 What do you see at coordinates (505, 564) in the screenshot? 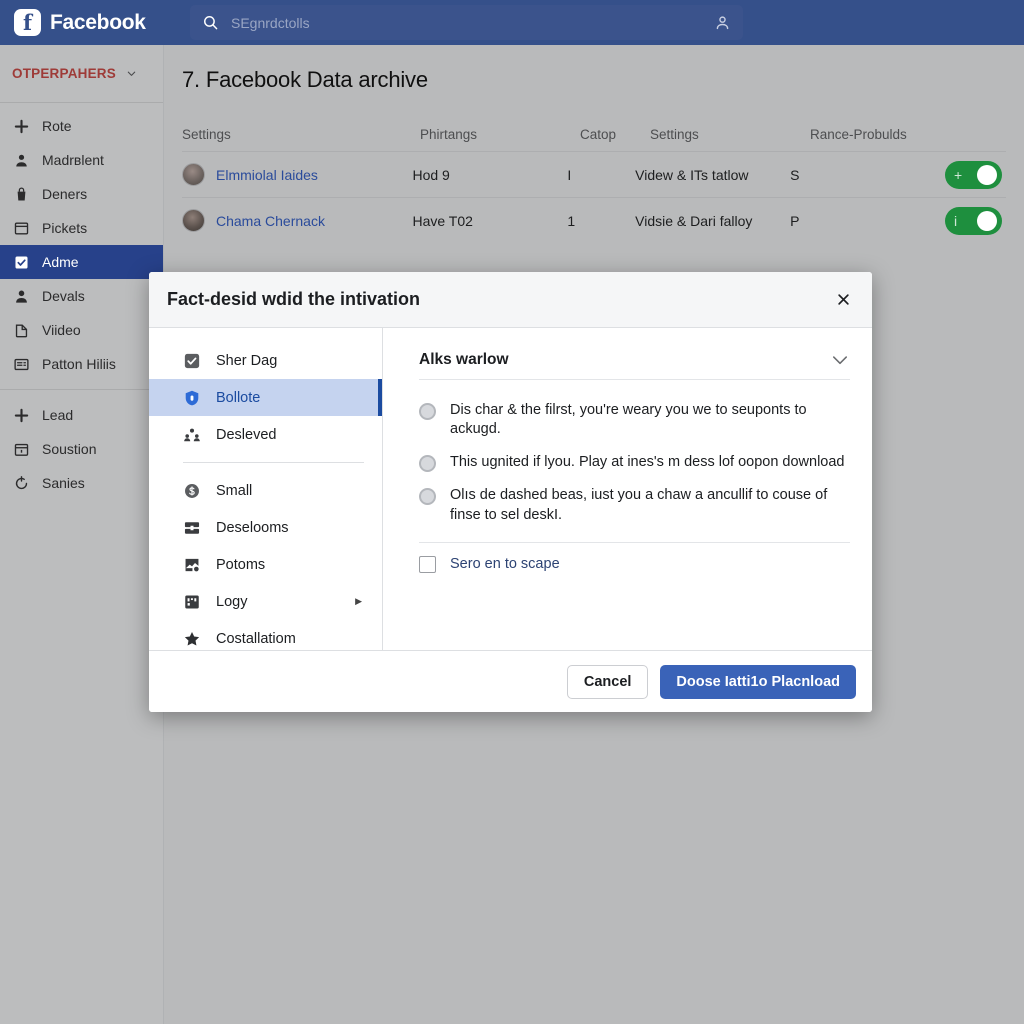
I see `scope-checkbox-label: Sero en to scape` at bounding box center [505, 564].